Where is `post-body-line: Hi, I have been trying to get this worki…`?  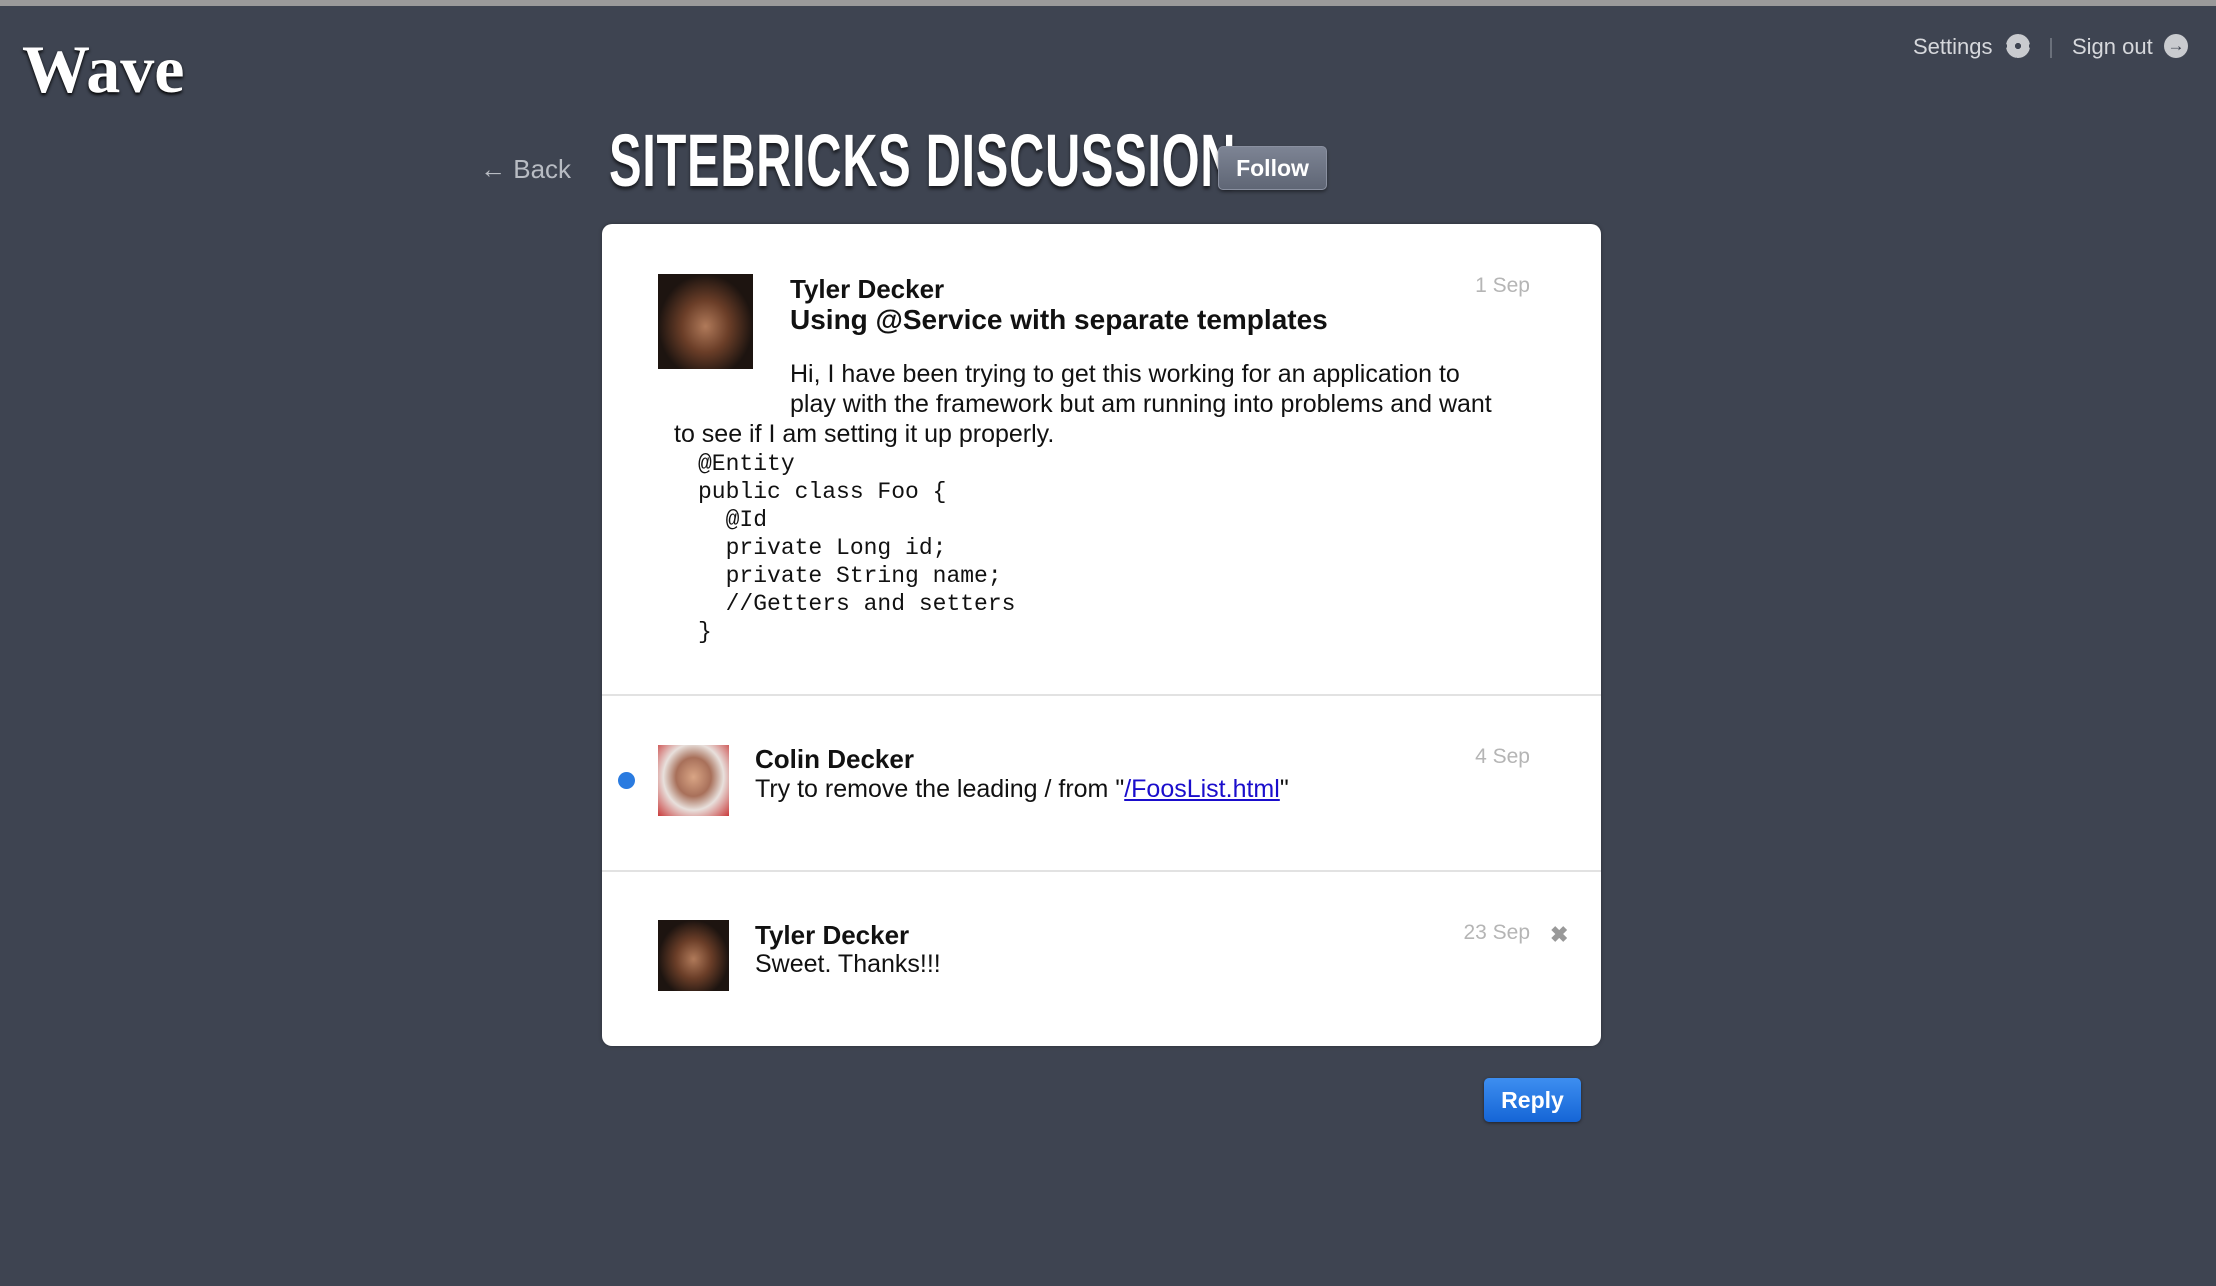
post-body-line: Hi, I have been trying to get this worki… is located at coordinates (1125, 374).